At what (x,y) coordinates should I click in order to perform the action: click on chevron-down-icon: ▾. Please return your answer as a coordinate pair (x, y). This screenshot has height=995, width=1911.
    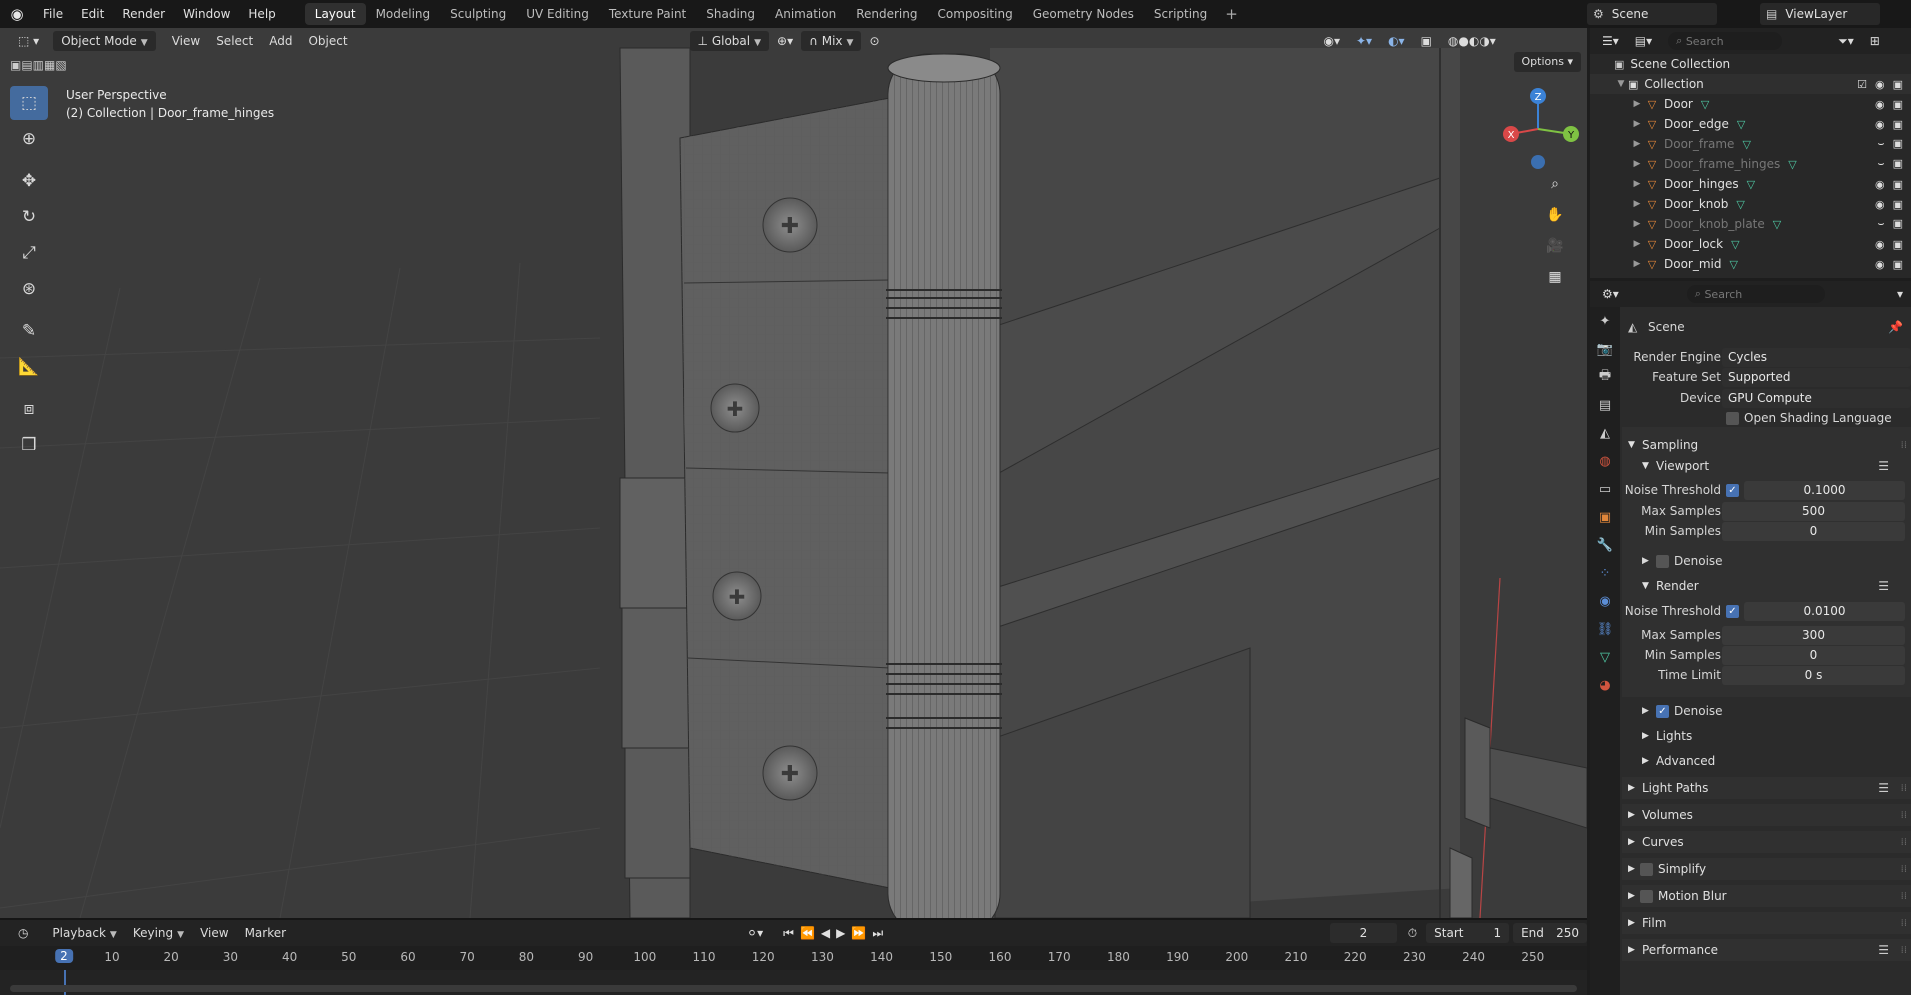
    Looking at the image, I should click on (1900, 294).